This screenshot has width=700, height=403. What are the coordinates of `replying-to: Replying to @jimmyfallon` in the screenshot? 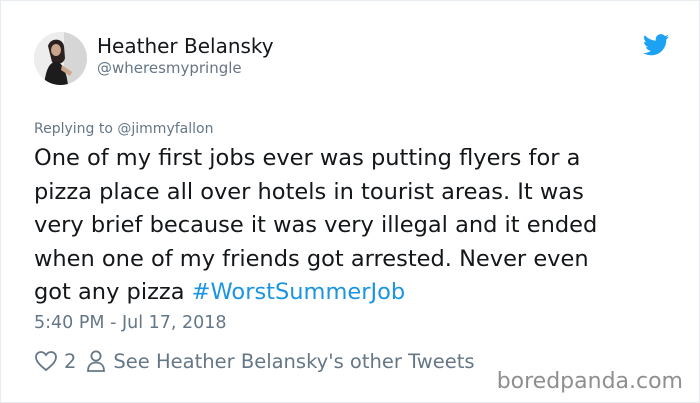 It's located at (123, 129).